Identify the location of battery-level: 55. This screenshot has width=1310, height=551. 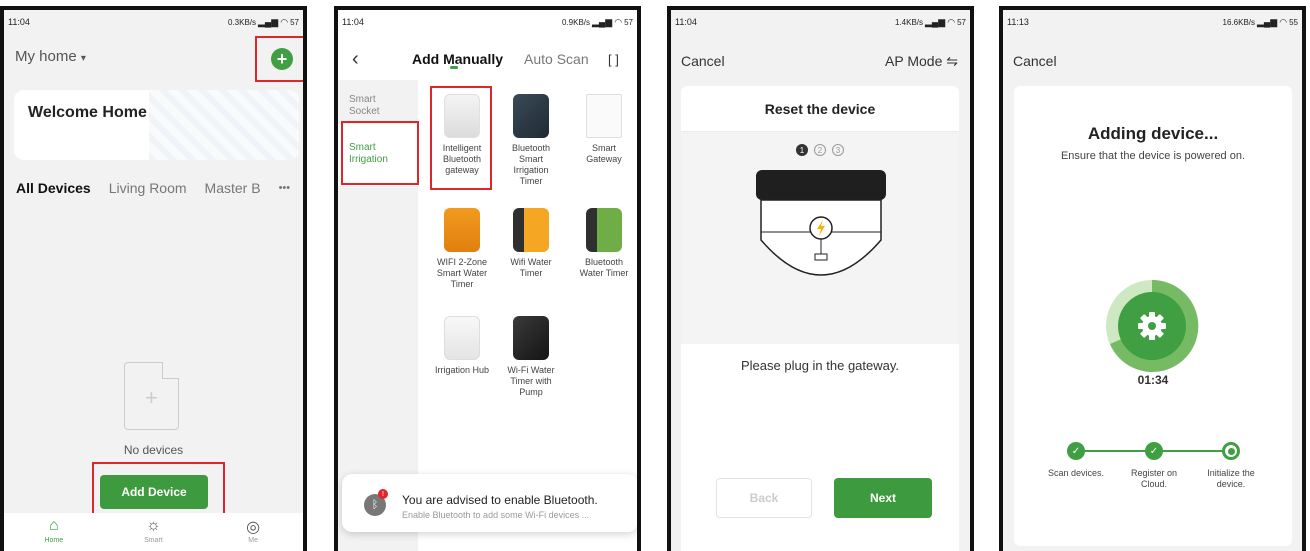
(1293, 22).